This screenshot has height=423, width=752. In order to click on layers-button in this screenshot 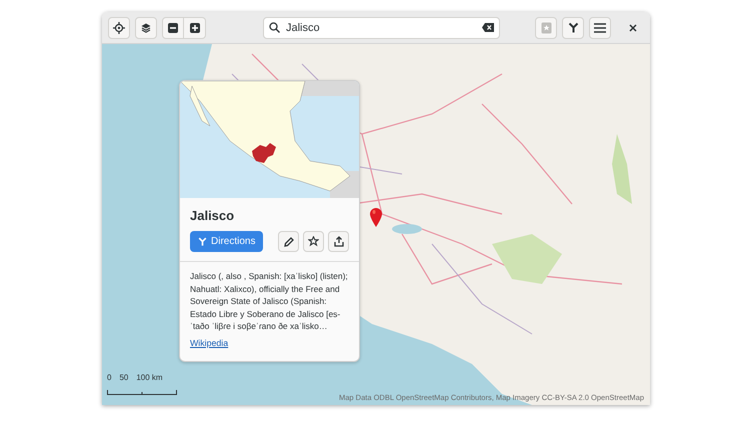, I will do `click(146, 27)`.